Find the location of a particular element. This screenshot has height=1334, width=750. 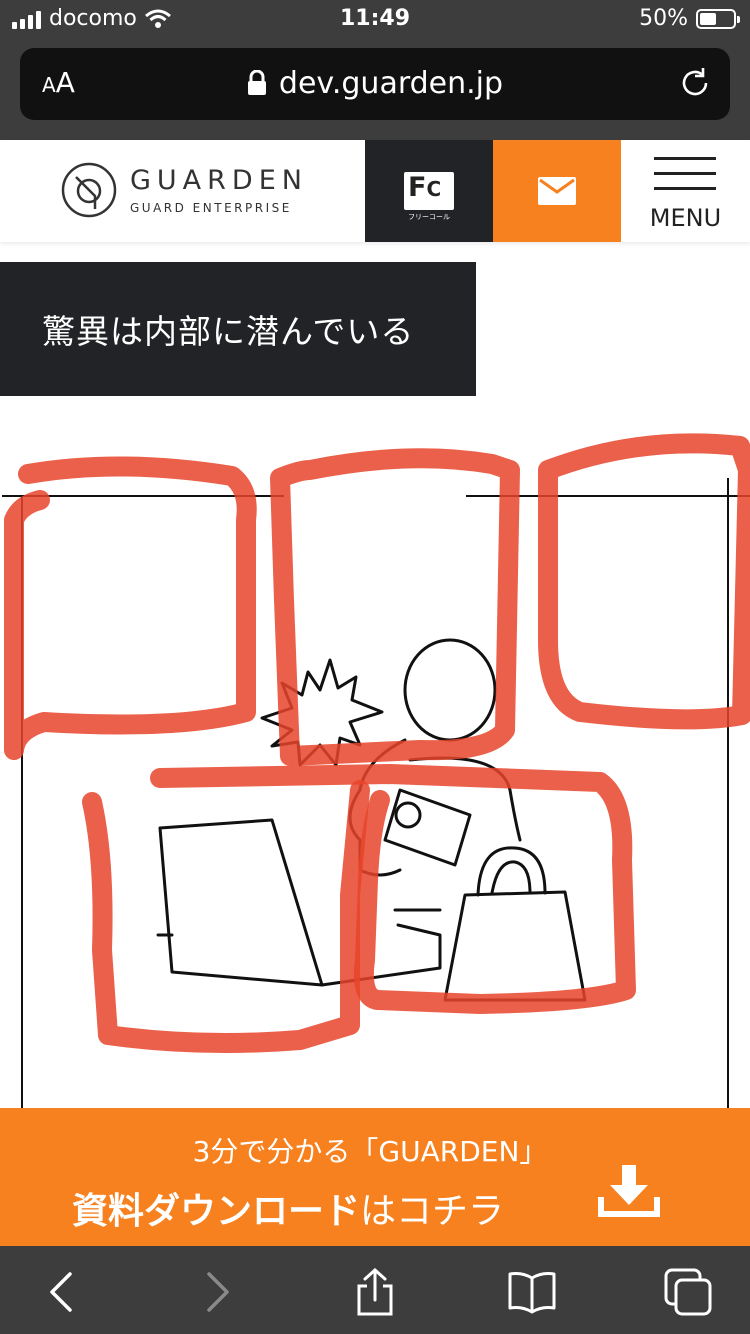

url-text: dev.guarden.jp is located at coordinates (391, 83).